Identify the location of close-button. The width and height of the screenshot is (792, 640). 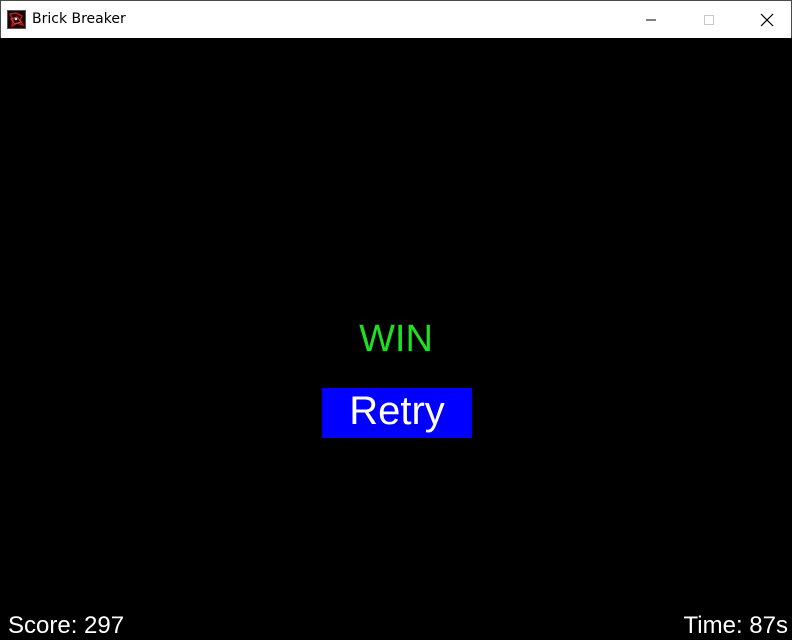
(765, 19).